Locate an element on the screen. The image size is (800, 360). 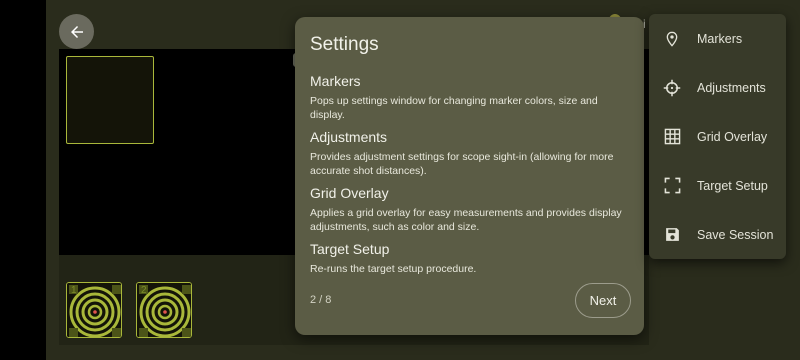
menu-item-label: Save Session is located at coordinates (735, 234).